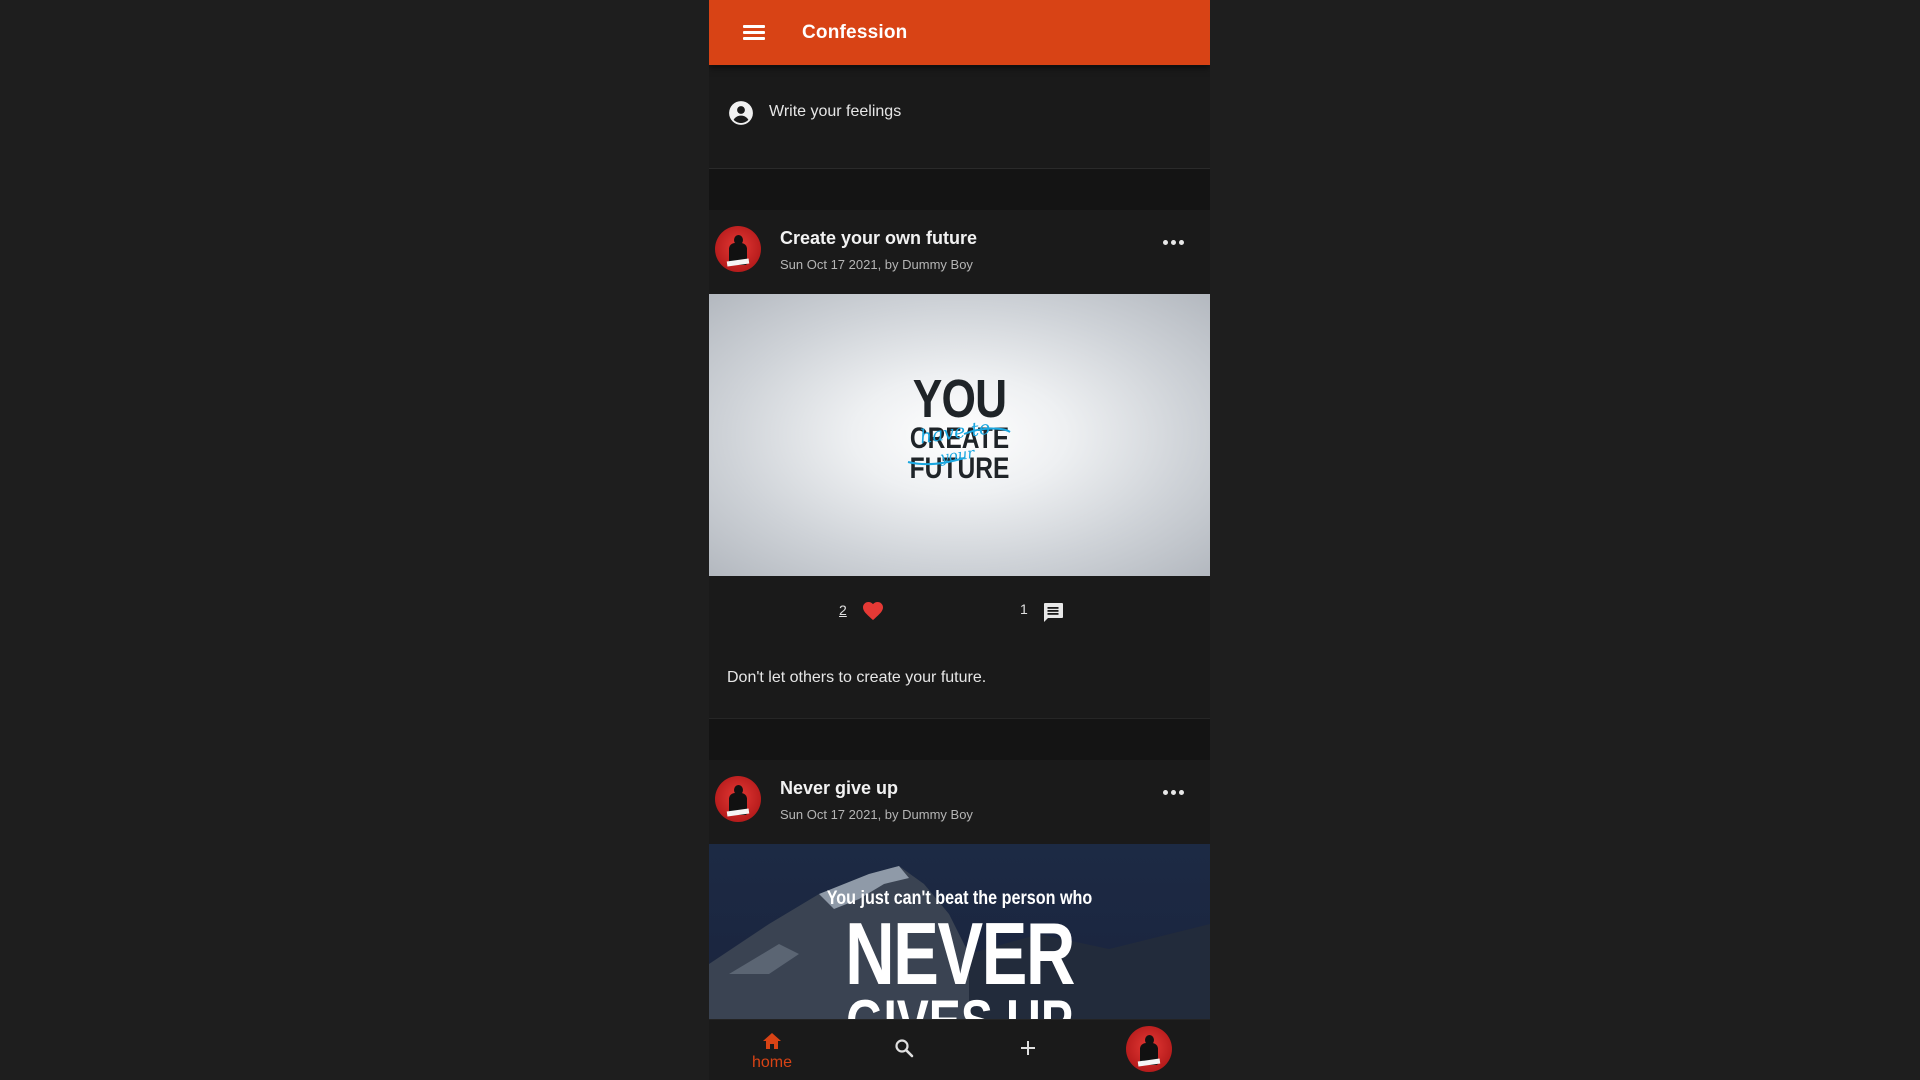  I want to click on post-actions: 2 1, so click(959, 611).